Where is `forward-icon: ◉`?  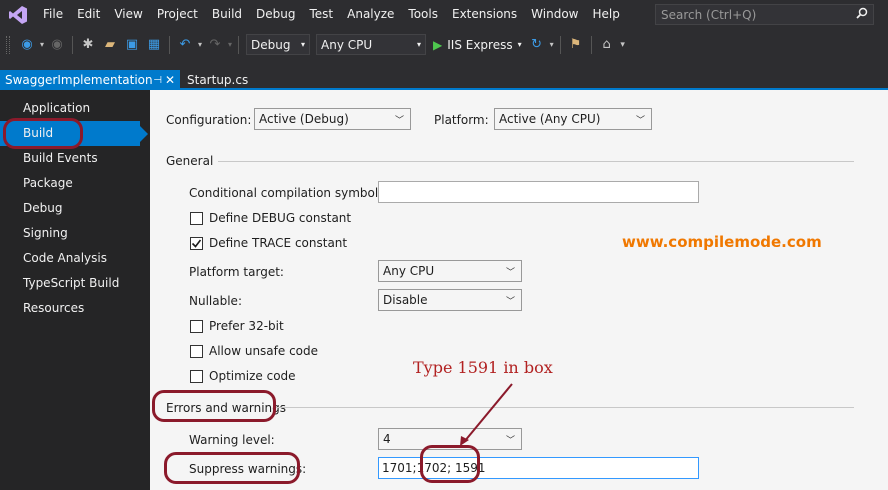
forward-icon: ◉ is located at coordinates (57, 45).